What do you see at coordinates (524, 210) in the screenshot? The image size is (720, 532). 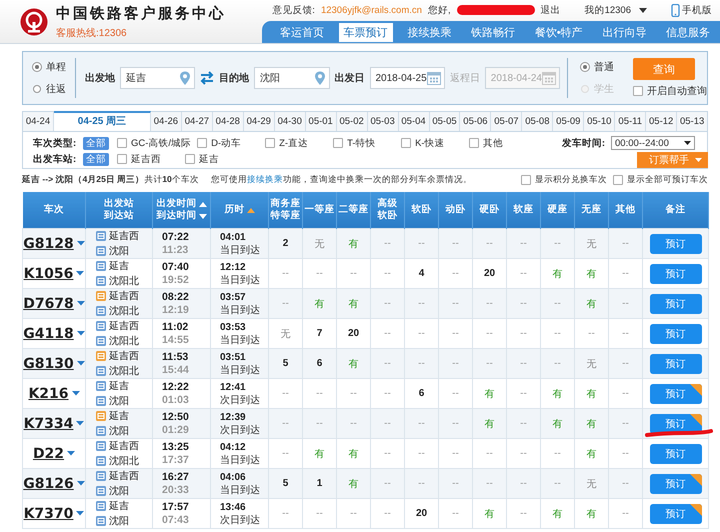 I see `column-header: 软座` at bounding box center [524, 210].